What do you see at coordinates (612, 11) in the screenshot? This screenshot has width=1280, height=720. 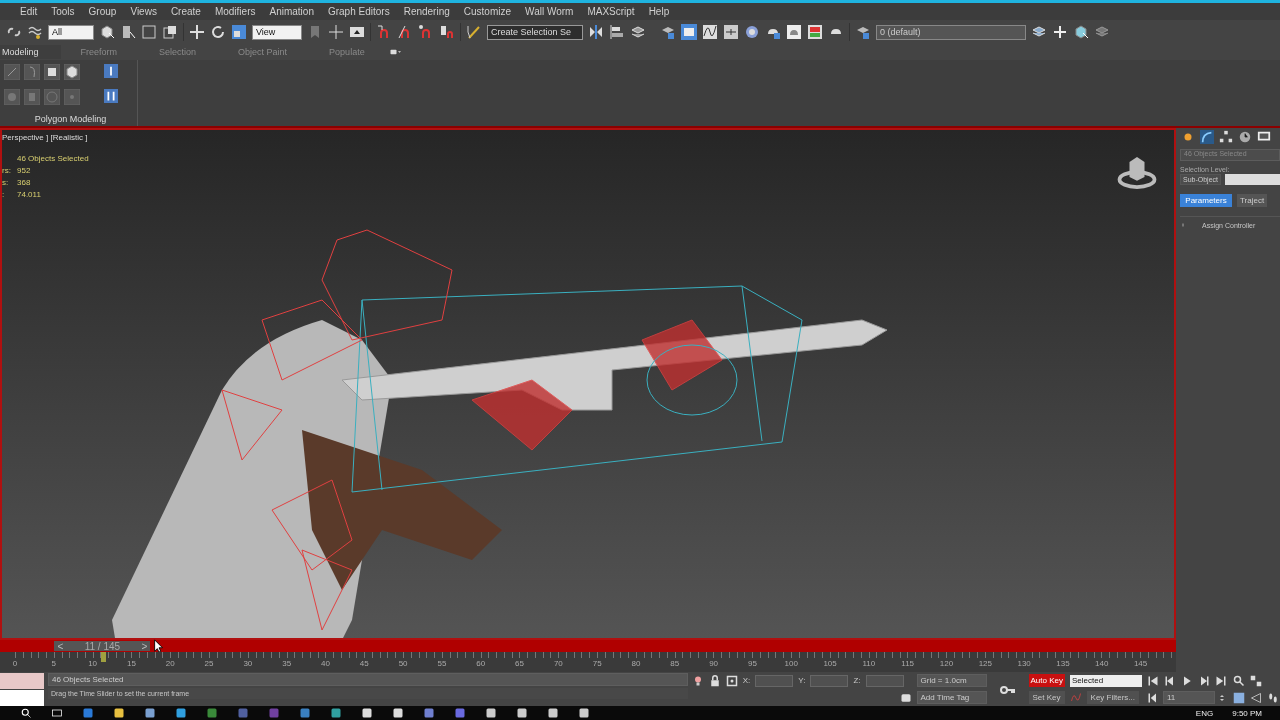 I see `menu-item: MAXScript` at bounding box center [612, 11].